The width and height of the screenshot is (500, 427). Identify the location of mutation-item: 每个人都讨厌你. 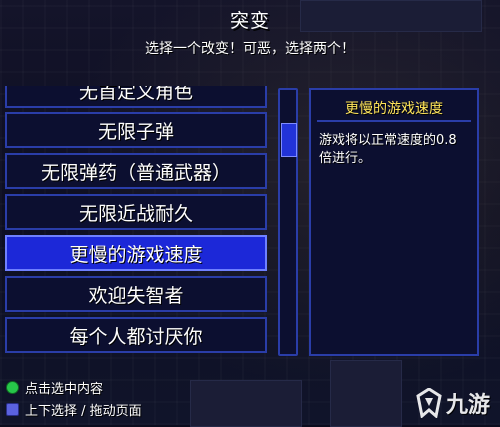
(136, 335).